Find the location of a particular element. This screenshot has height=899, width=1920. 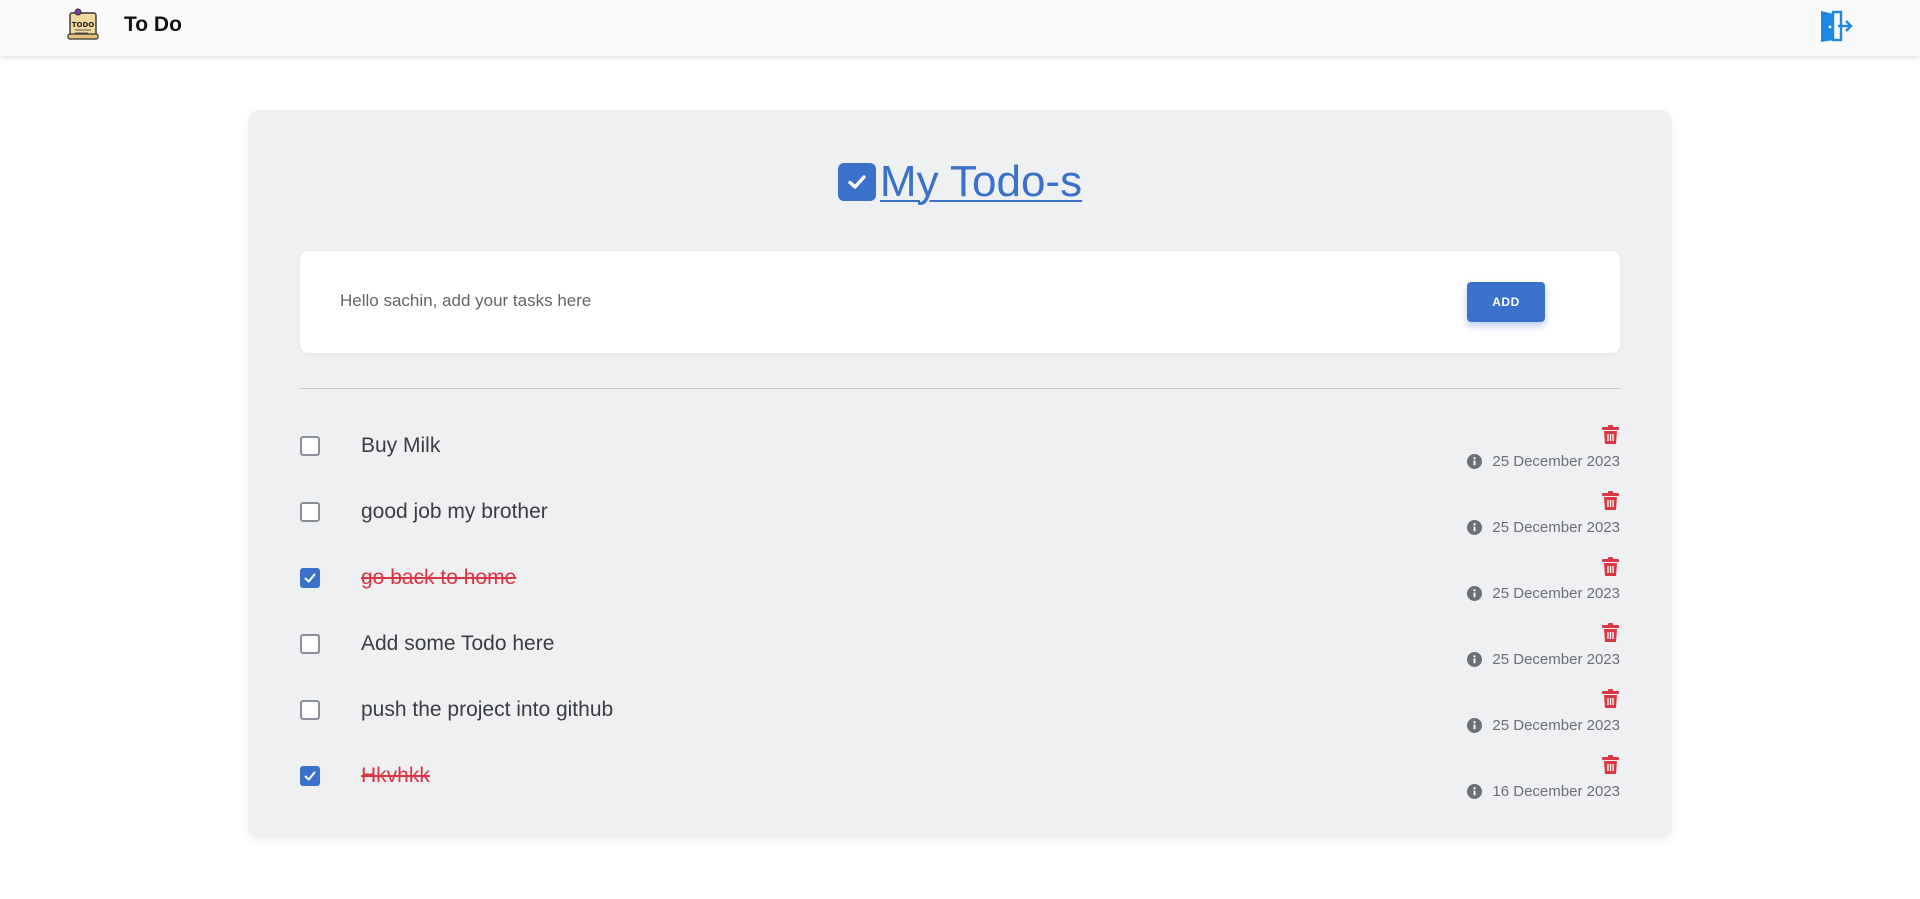

todo-date: 16 December 2023 is located at coordinates (1543, 791).